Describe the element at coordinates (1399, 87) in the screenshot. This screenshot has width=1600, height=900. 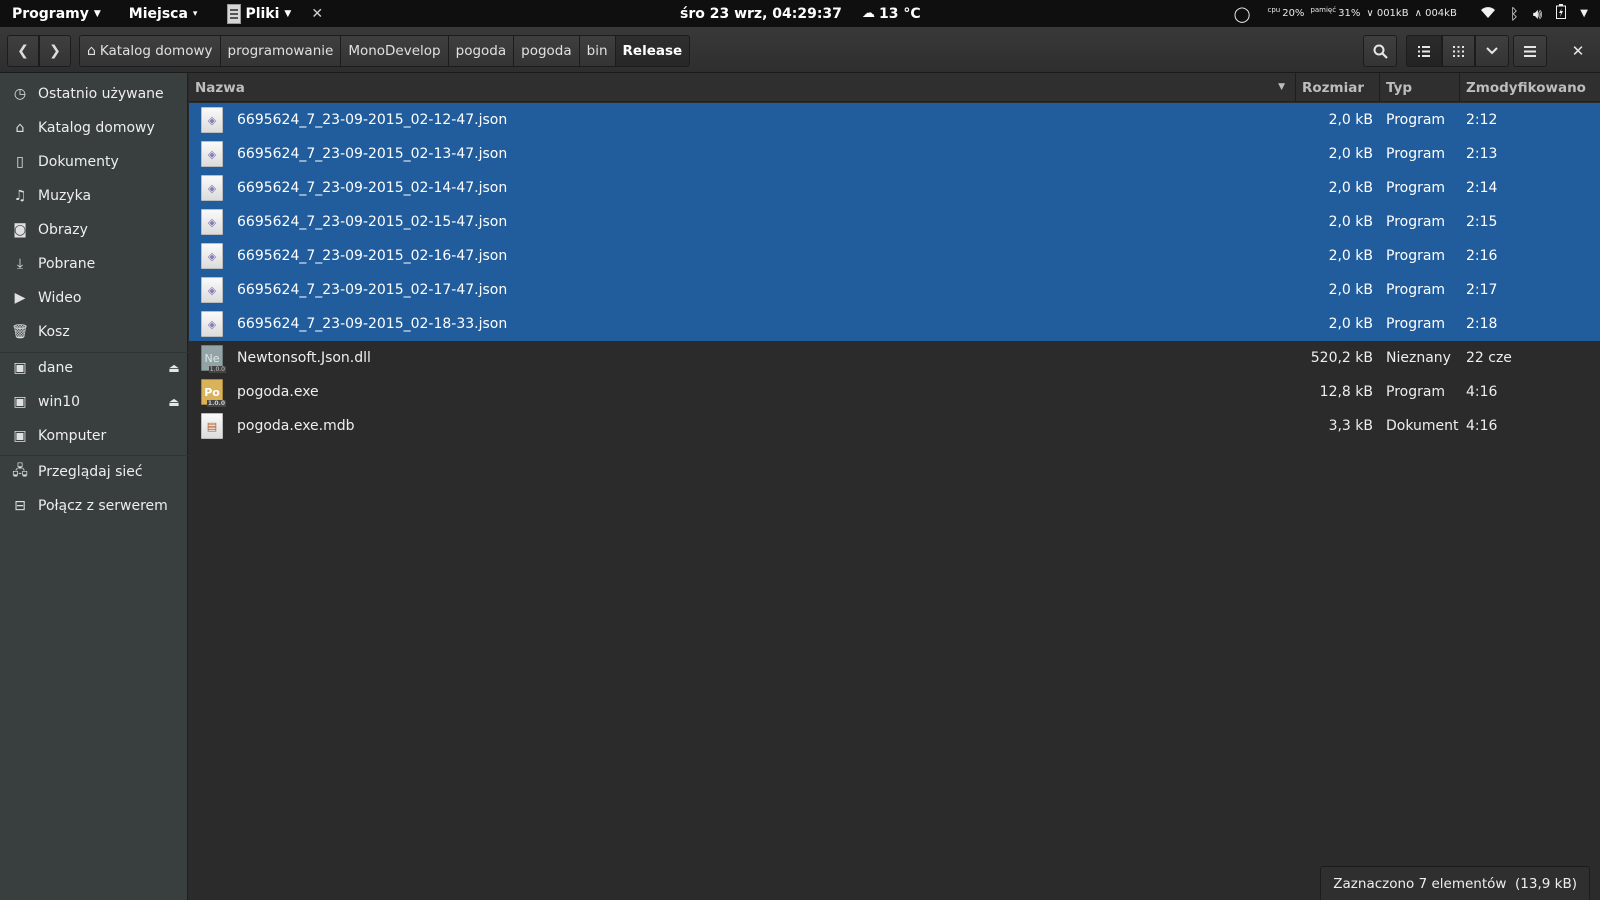
I see `column-header-label: Typ` at that location.